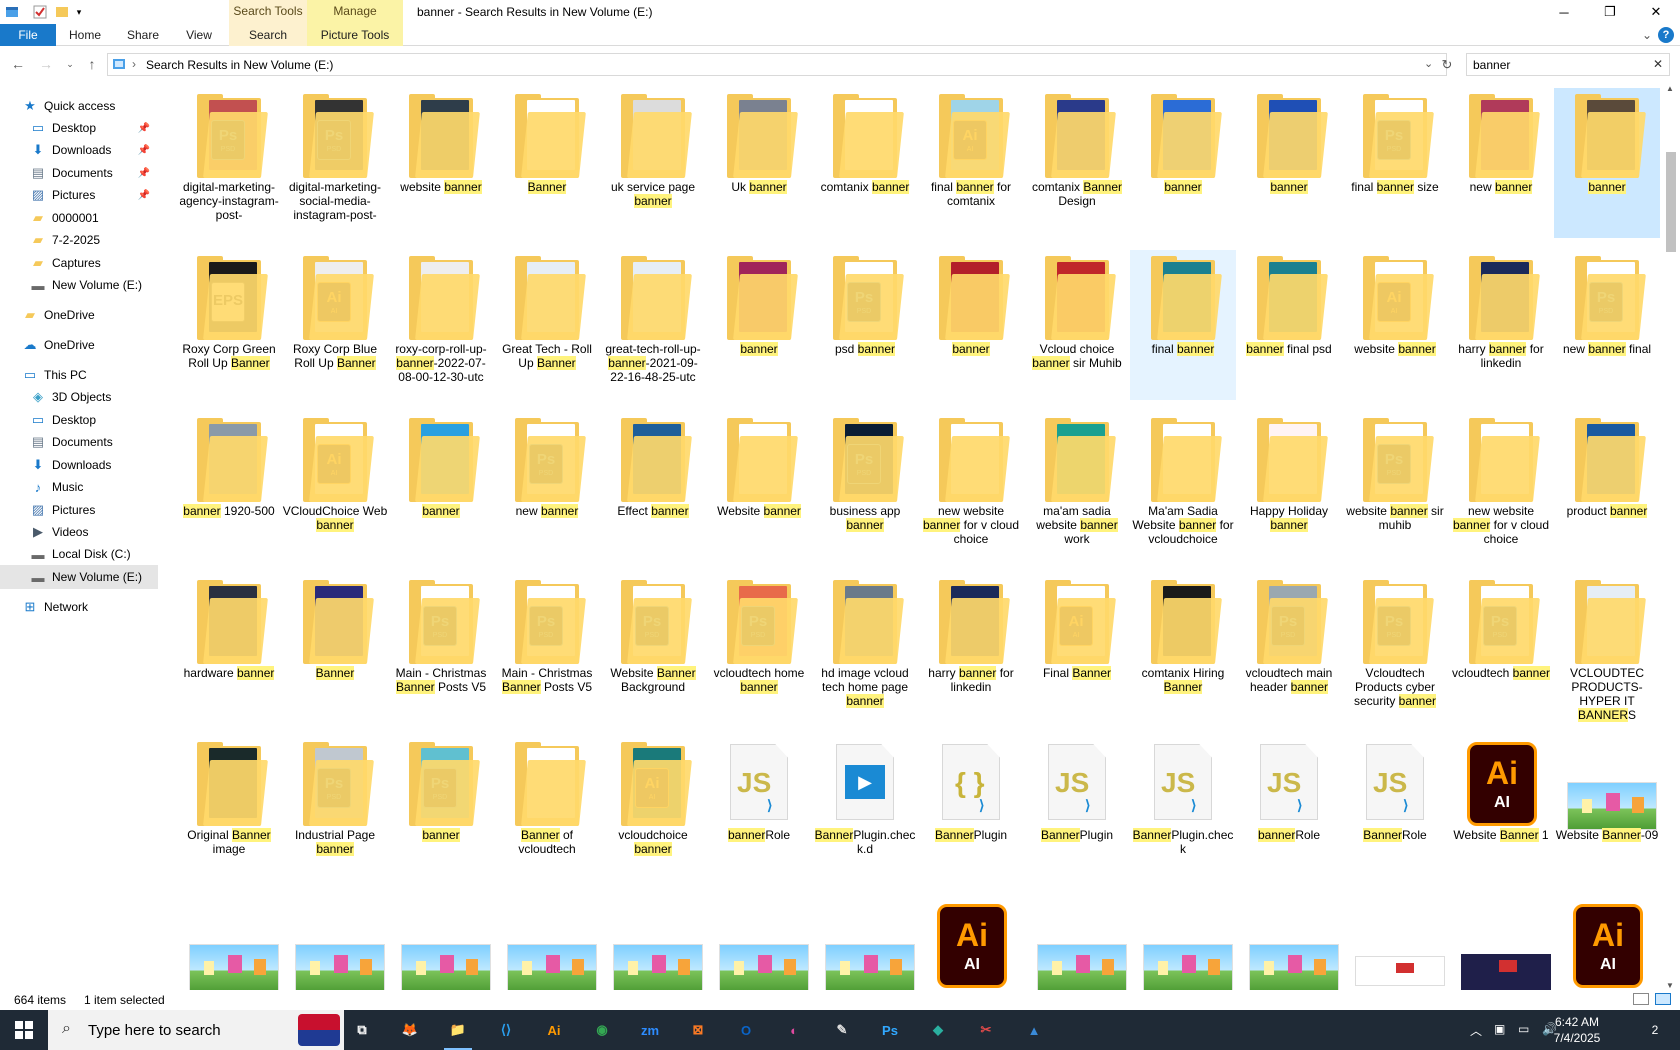 This screenshot has height=1050, width=1680. Describe the element at coordinates (1647, 35) in the screenshot. I see `collapse-ribbon-icon: ⌄` at that location.